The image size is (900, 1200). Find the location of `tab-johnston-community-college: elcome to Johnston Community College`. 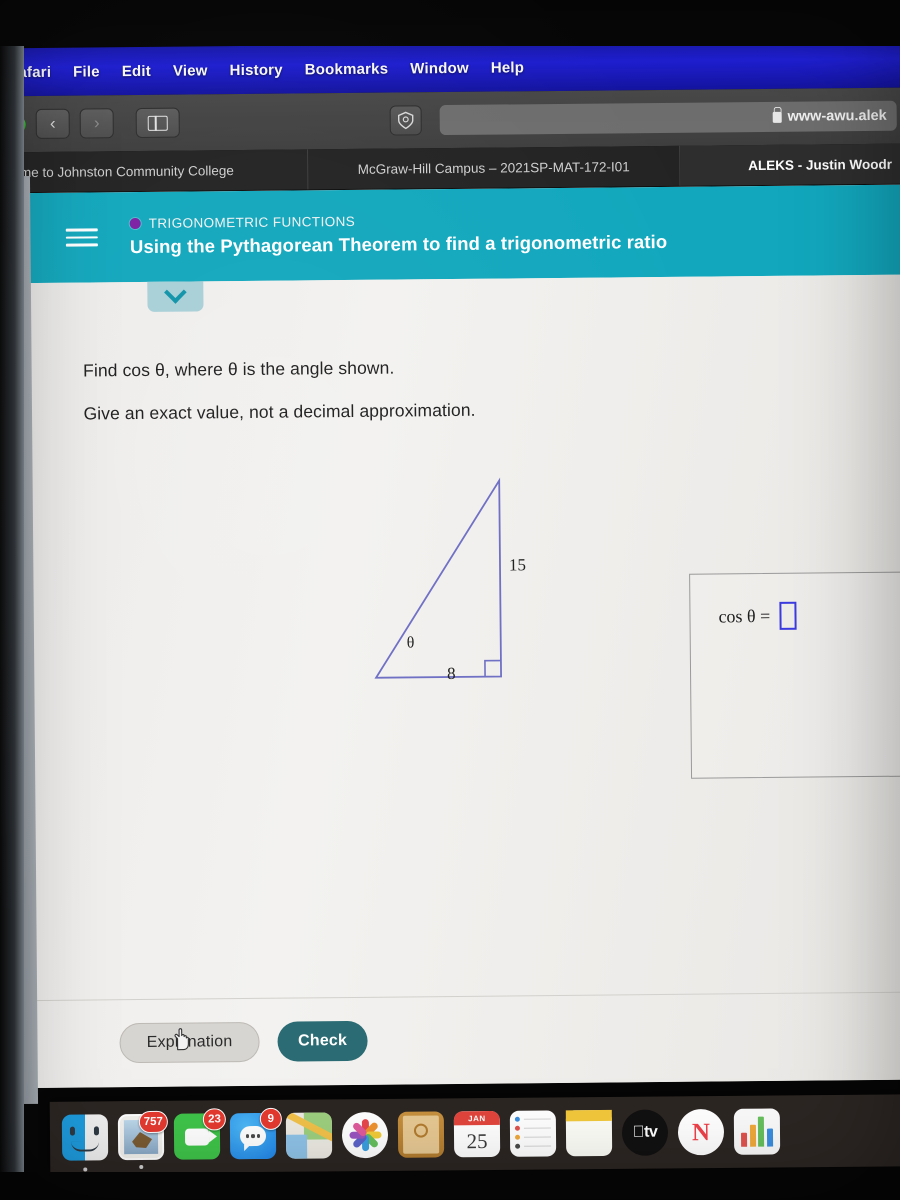

tab-johnston-community-college: elcome to Johnston Community College is located at coordinates (154, 171).